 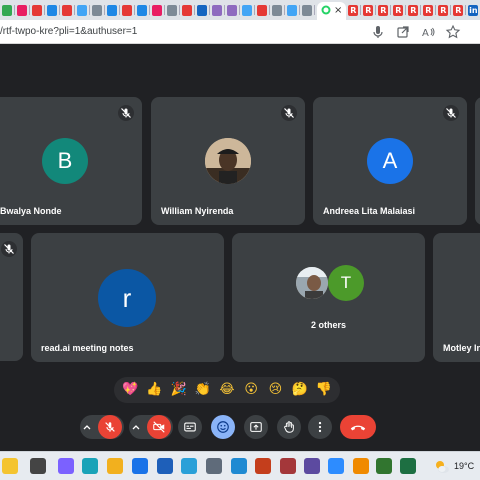 I want to click on others-tile: T 2 others, so click(x=328, y=297).